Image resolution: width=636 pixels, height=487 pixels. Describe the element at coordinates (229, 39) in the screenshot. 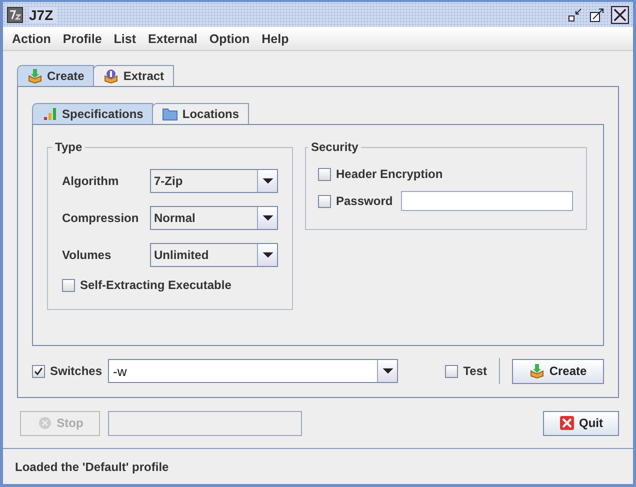

I see `menu-item: Option` at that location.